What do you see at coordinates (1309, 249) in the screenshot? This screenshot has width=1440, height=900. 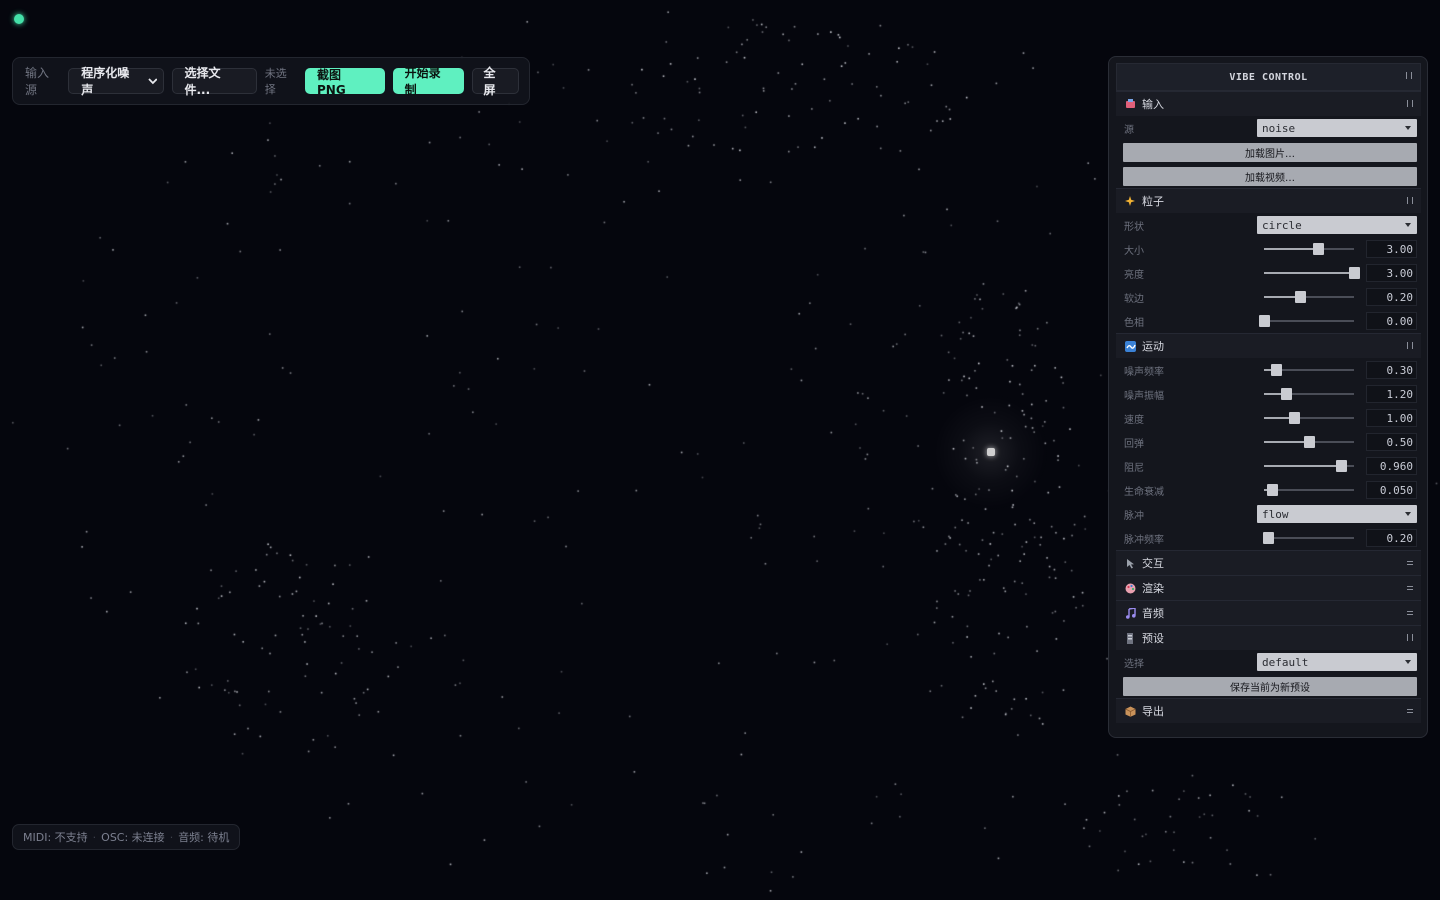 I see `size-slider` at bounding box center [1309, 249].